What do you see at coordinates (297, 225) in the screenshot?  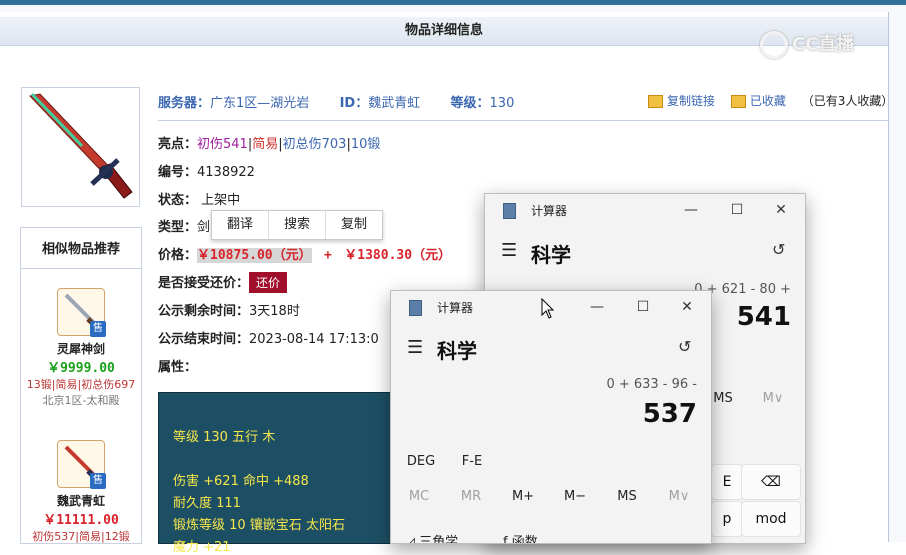 I see `menu-search: 搜索` at bounding box center [297, 225].